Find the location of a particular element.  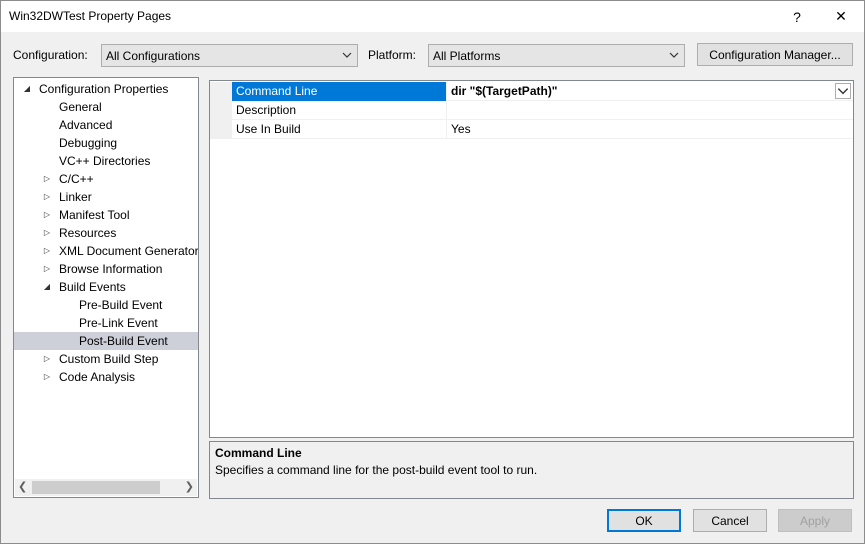

tree-item: Post-Build Event is located at coordinates (106, 341).